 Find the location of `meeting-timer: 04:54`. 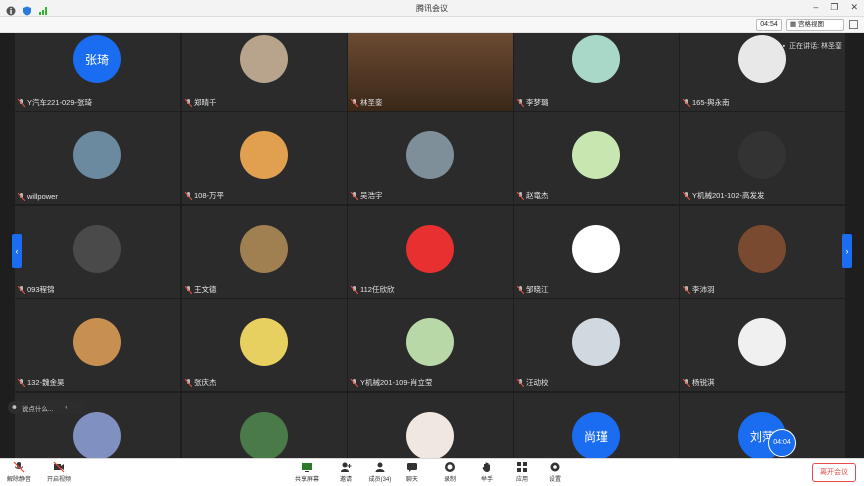

meeting-timer: 04:54 is located at coordinates (769, 25).